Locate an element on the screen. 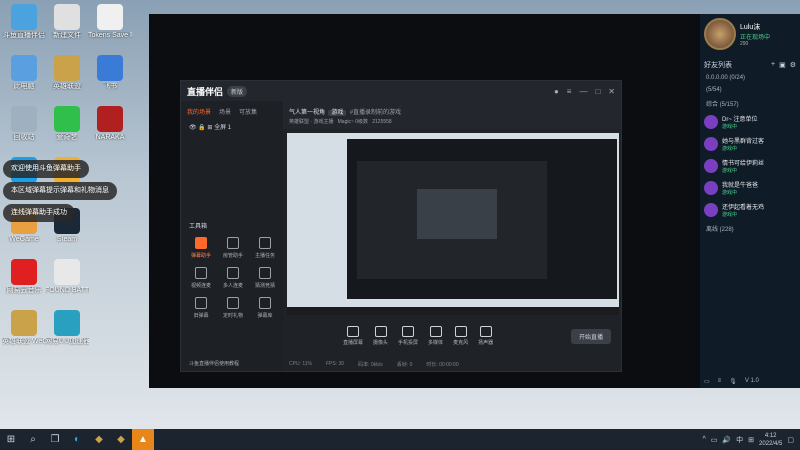 This screenshot has width=800, height=450. desktop-icon: 网易云音乐 is located at coordinates (24, 277).